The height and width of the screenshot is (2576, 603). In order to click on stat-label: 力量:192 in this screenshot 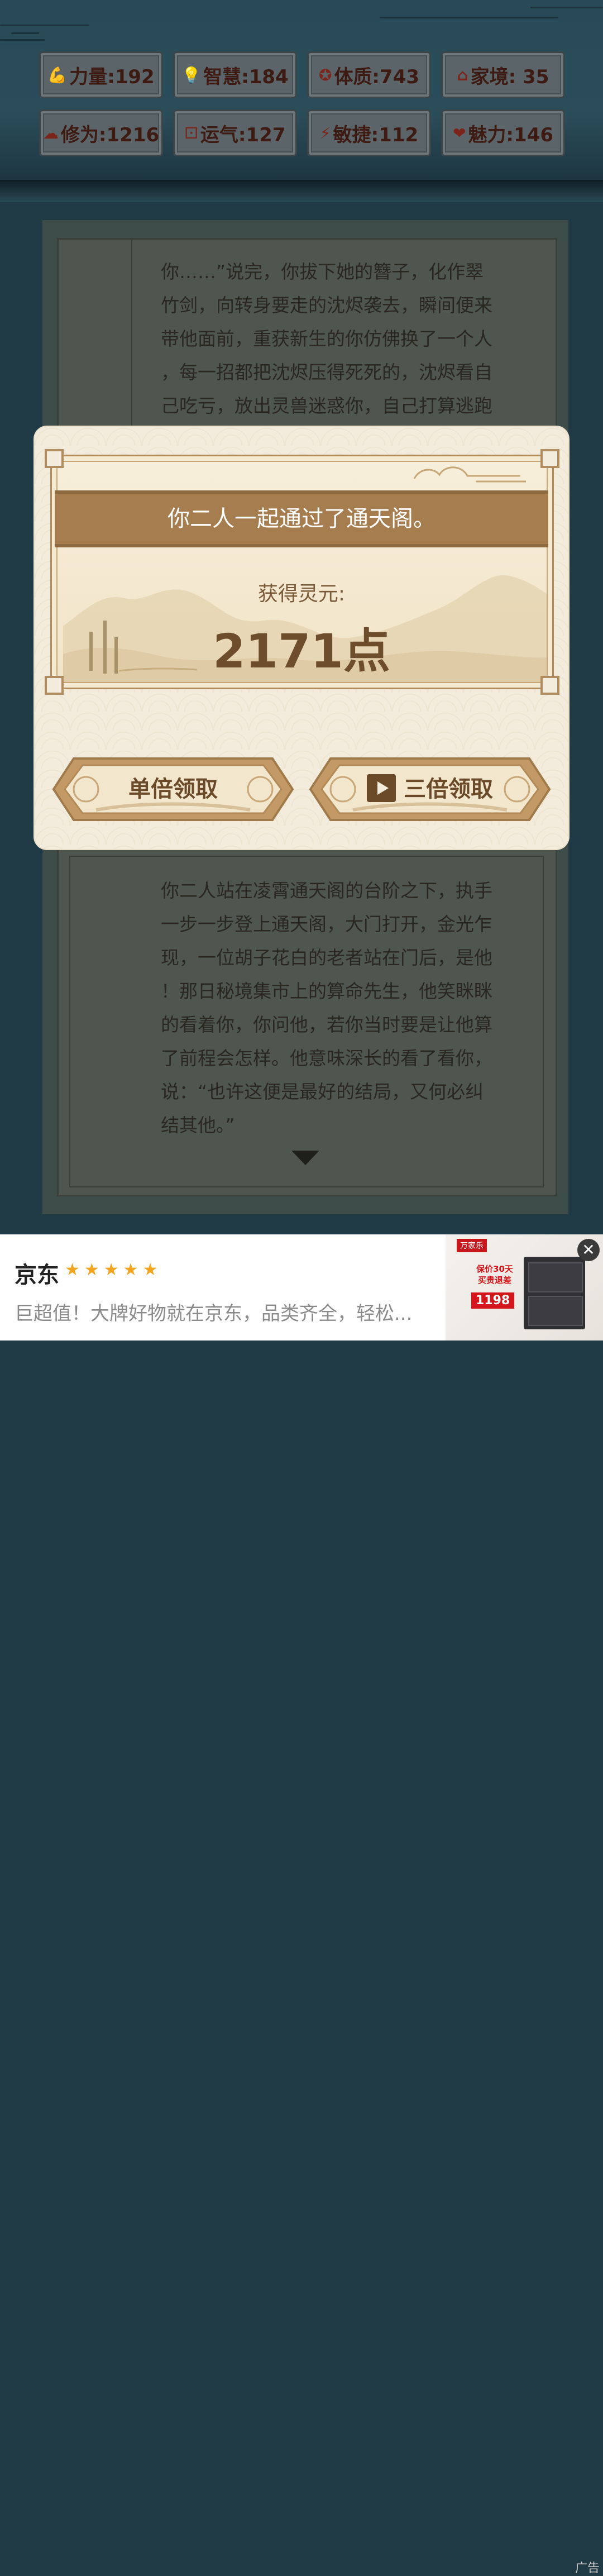, I will do `click(112, 77)`.